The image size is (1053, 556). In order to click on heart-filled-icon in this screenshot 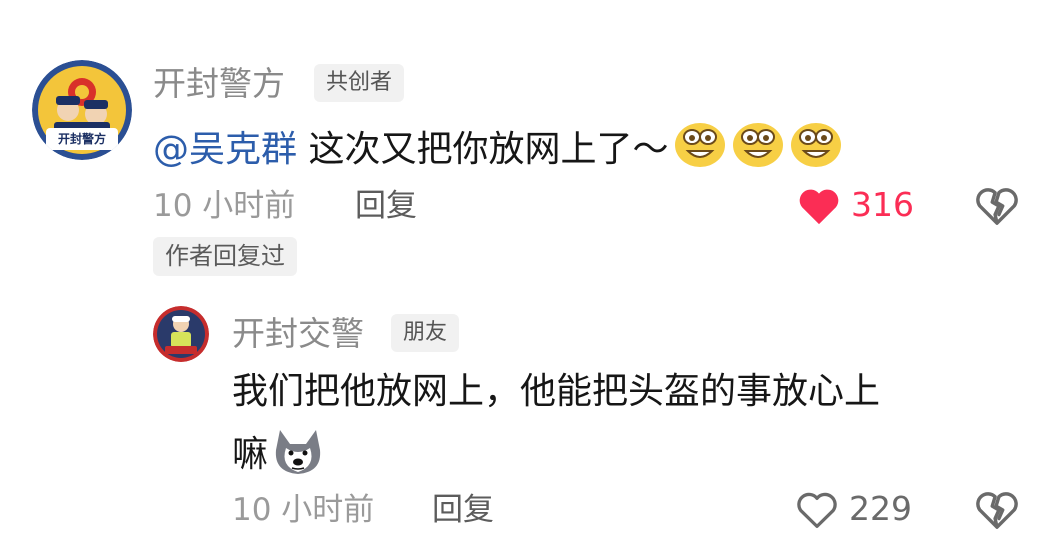, I will do `click(819, 207)`.